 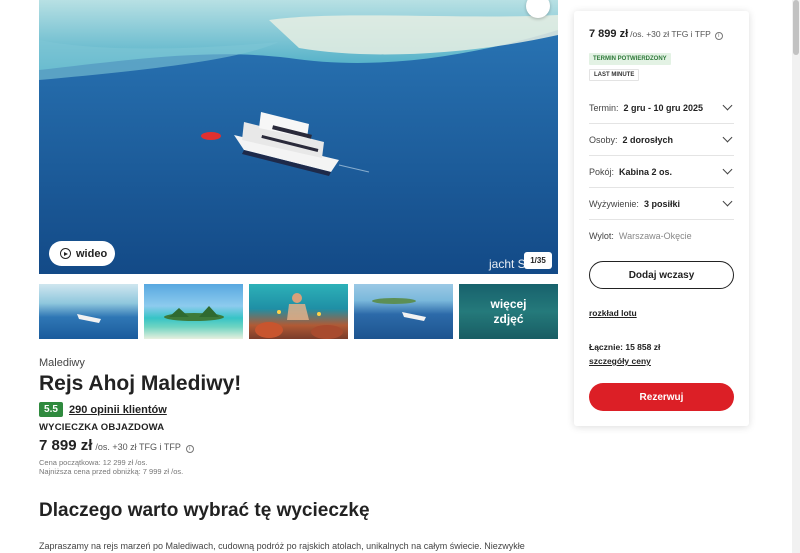 I want to click on rating-score-badge: 5.5, so click(x=51, y=409).